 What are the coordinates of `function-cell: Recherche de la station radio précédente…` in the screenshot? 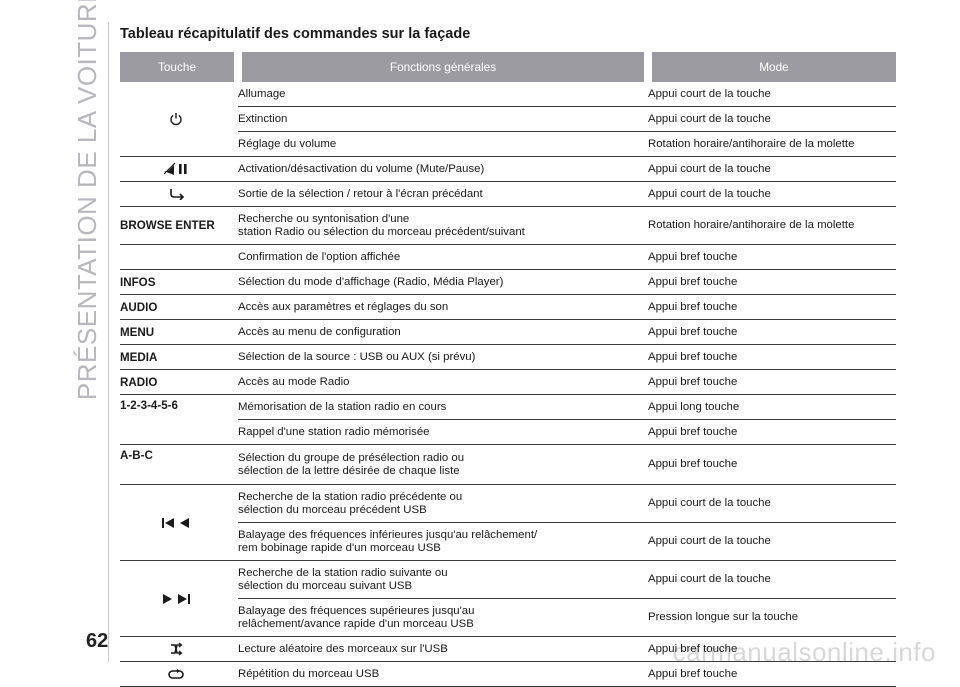 It's located at (443, 503).